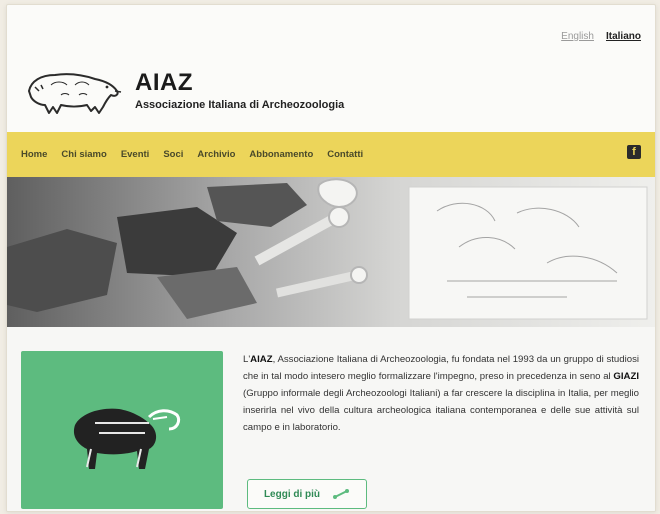 The image size is (660, 514). I want to click on boar-logo, so click(73, 90).